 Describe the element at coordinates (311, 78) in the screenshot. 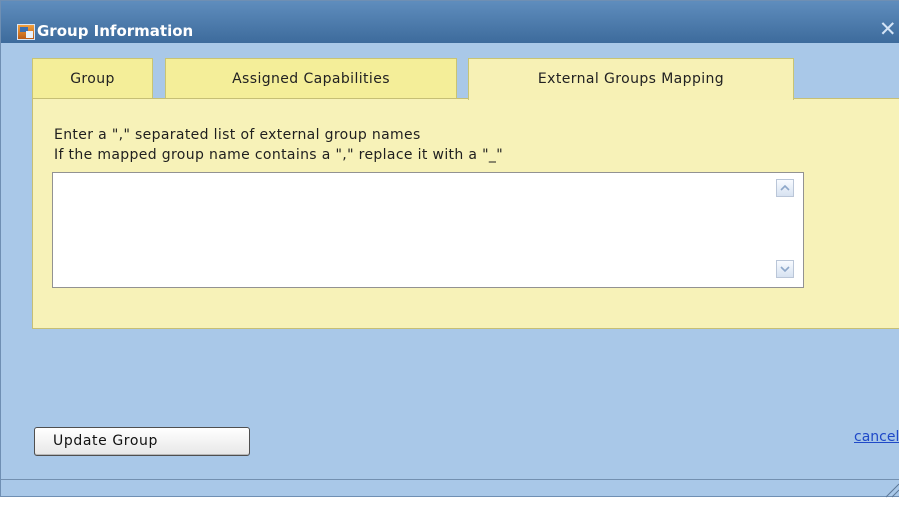

I see `tab-assigned-capabilities: Assigned Capabilities` at that location.